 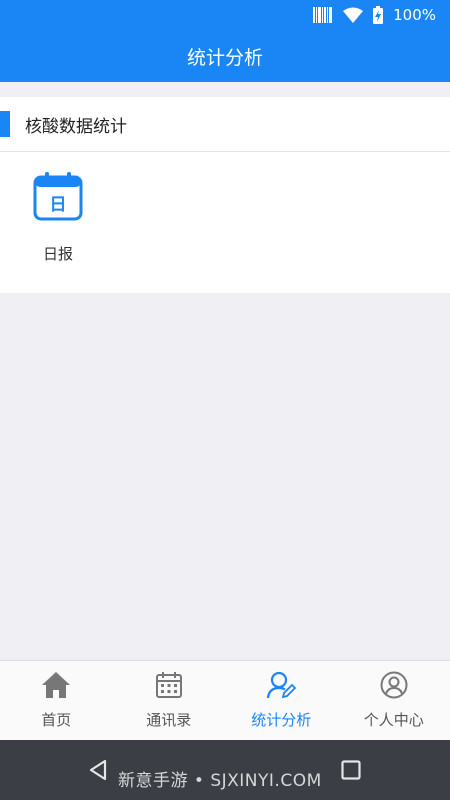 I want to click on barcode-icon, so click(x=323, y=15).